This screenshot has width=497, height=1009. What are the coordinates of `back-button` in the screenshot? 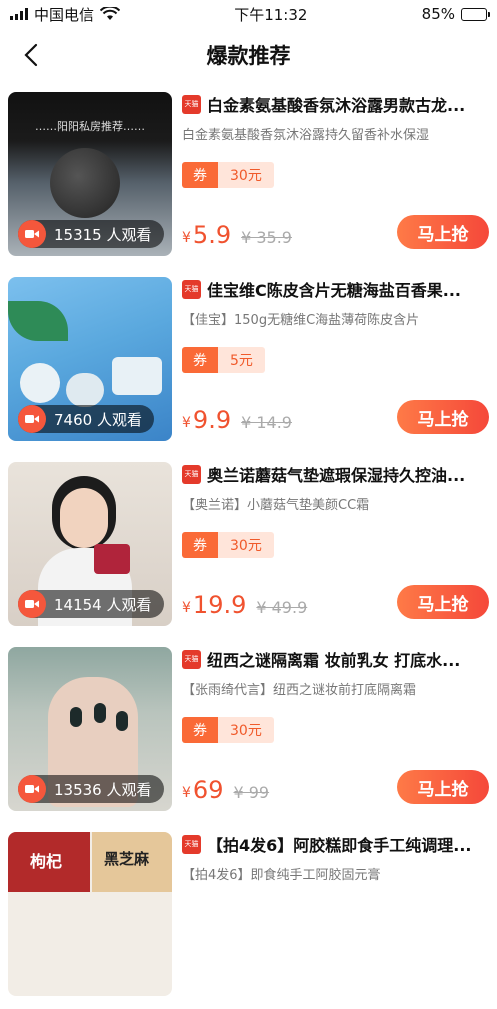 It's located at (31, 55).